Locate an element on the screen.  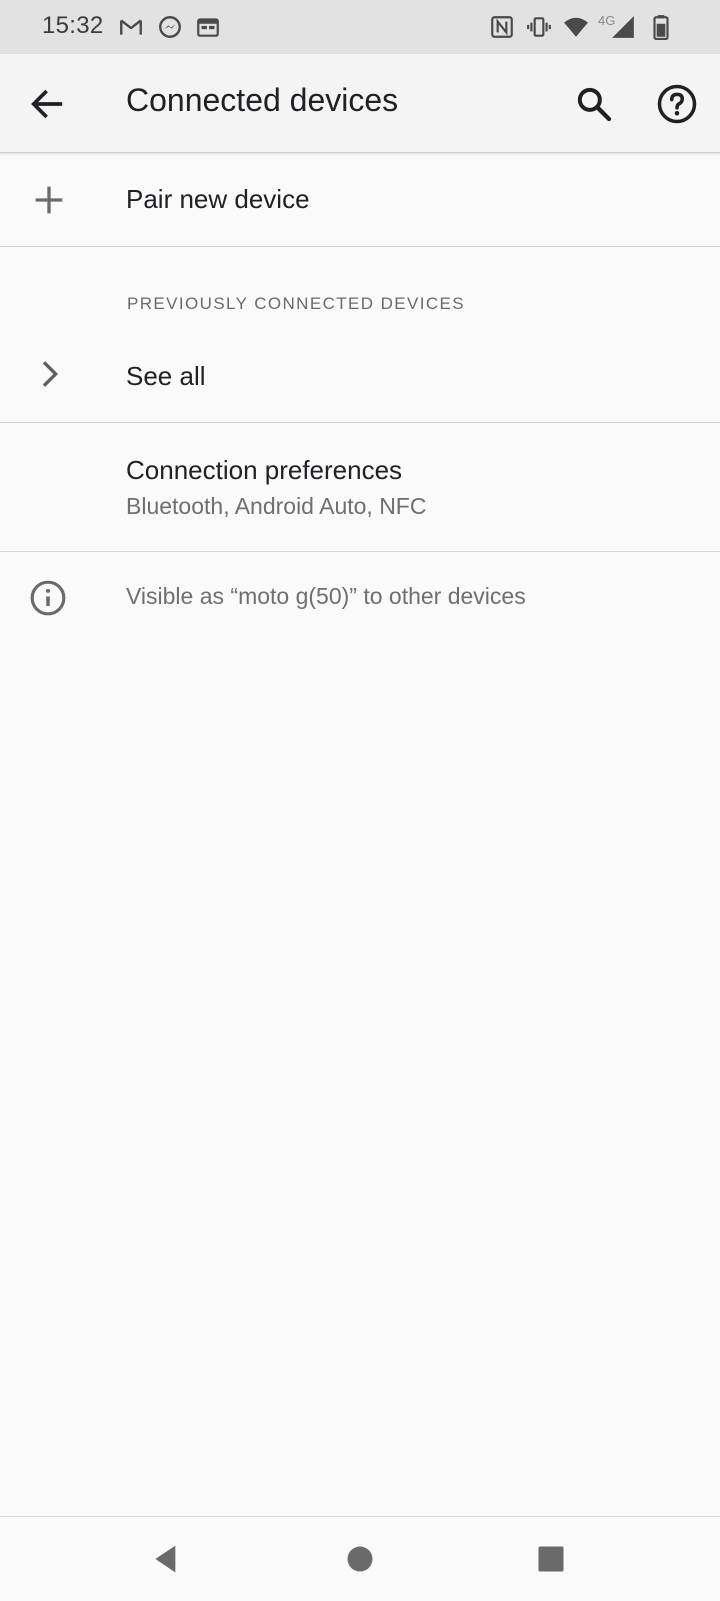
search-icon is located at coordinates (594, 104).